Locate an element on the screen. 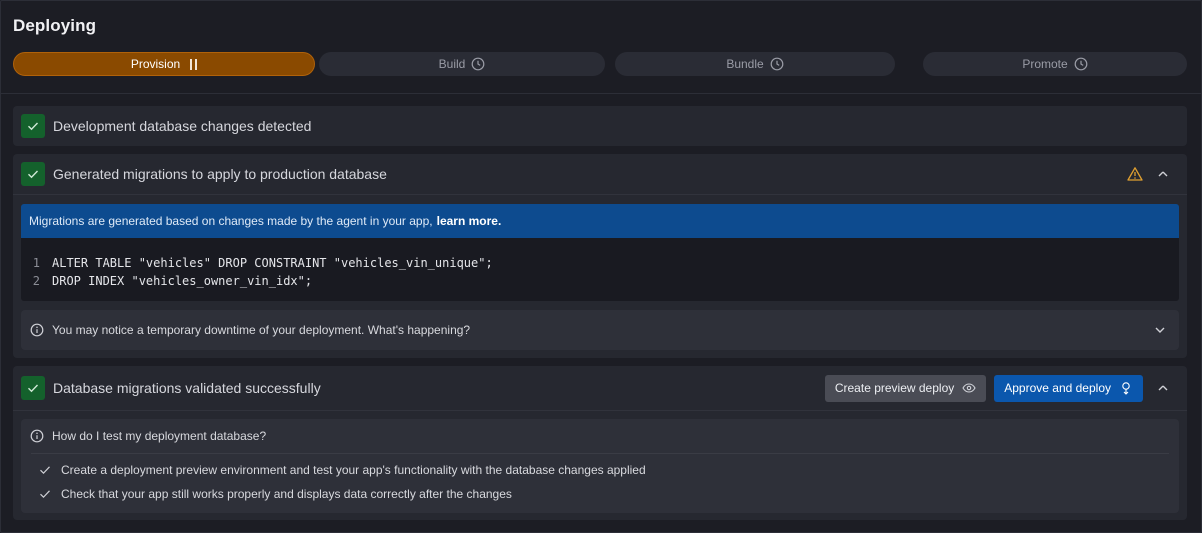  deploy-stepper: Provision Build Bundle Promote is located at coordinates (600, 64).